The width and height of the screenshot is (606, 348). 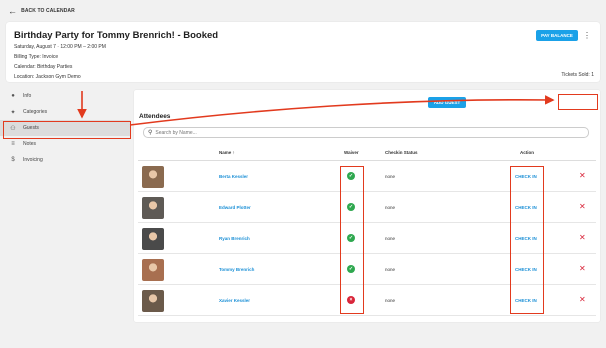 What do you see at coordinates (447, 102) in the screenshot?
I see `add-guest-button: ADD GUEST` at bounding box center [447, 102].